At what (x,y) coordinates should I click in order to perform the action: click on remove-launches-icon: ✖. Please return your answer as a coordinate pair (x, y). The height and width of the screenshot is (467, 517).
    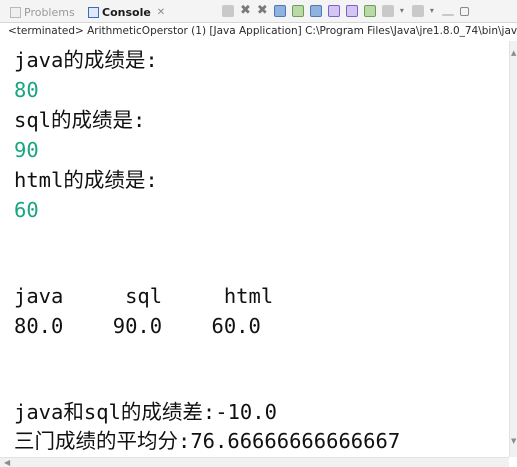
    Looking at the image, I should click on (245, 10).